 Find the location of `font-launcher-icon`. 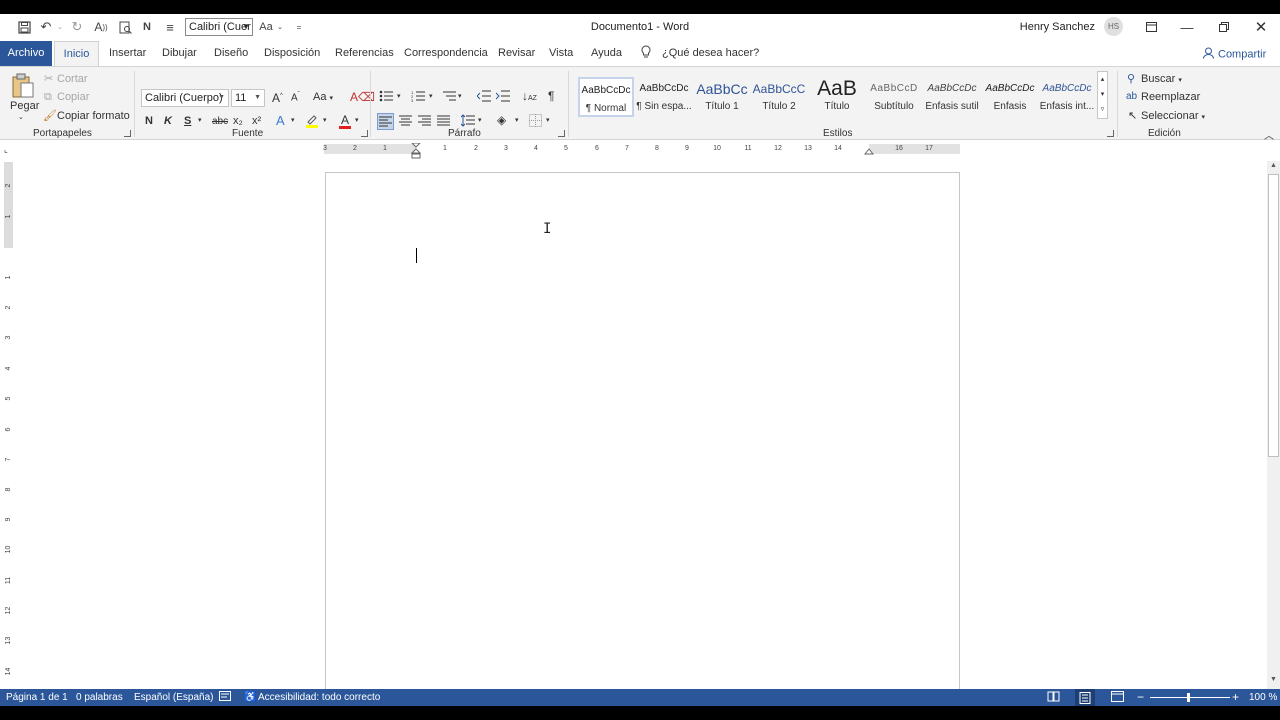

font-launcher-icon is located at coordinates (364, 133).